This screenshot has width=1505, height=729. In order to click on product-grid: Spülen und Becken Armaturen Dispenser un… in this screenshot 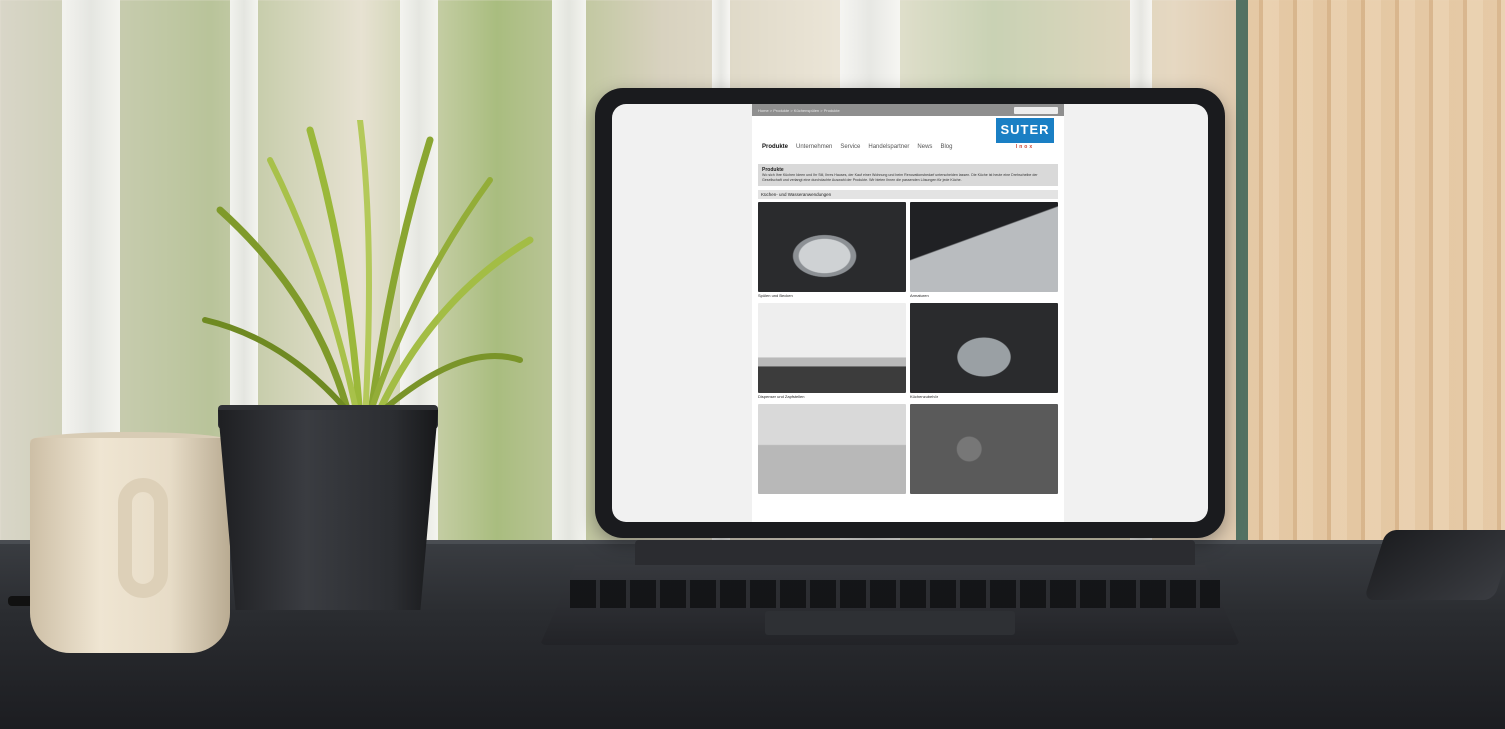, I will do `click(908, 348)`.